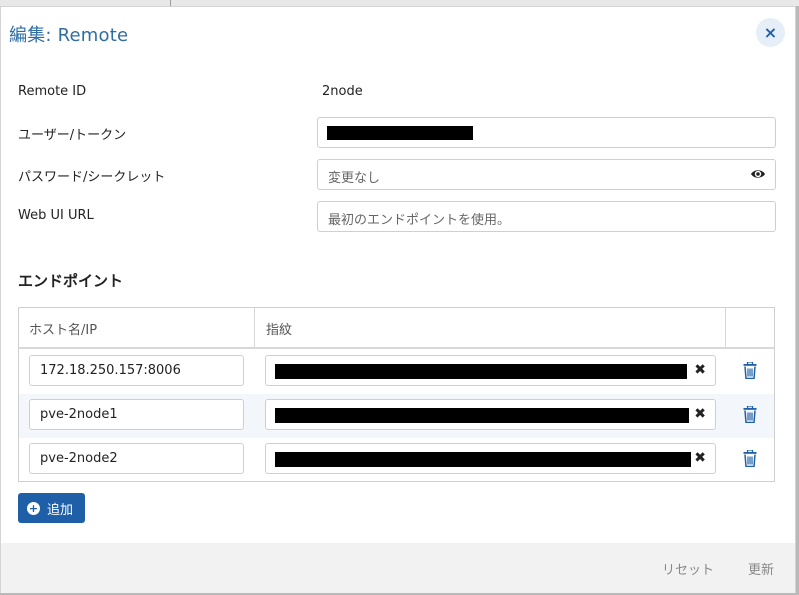 This screenshot has width=799, height=595. What do you see at coordinates (56, 215) in the screenshot?
I see `web-ui-url-label: Web UI URL` at bounding box center [56, 215].